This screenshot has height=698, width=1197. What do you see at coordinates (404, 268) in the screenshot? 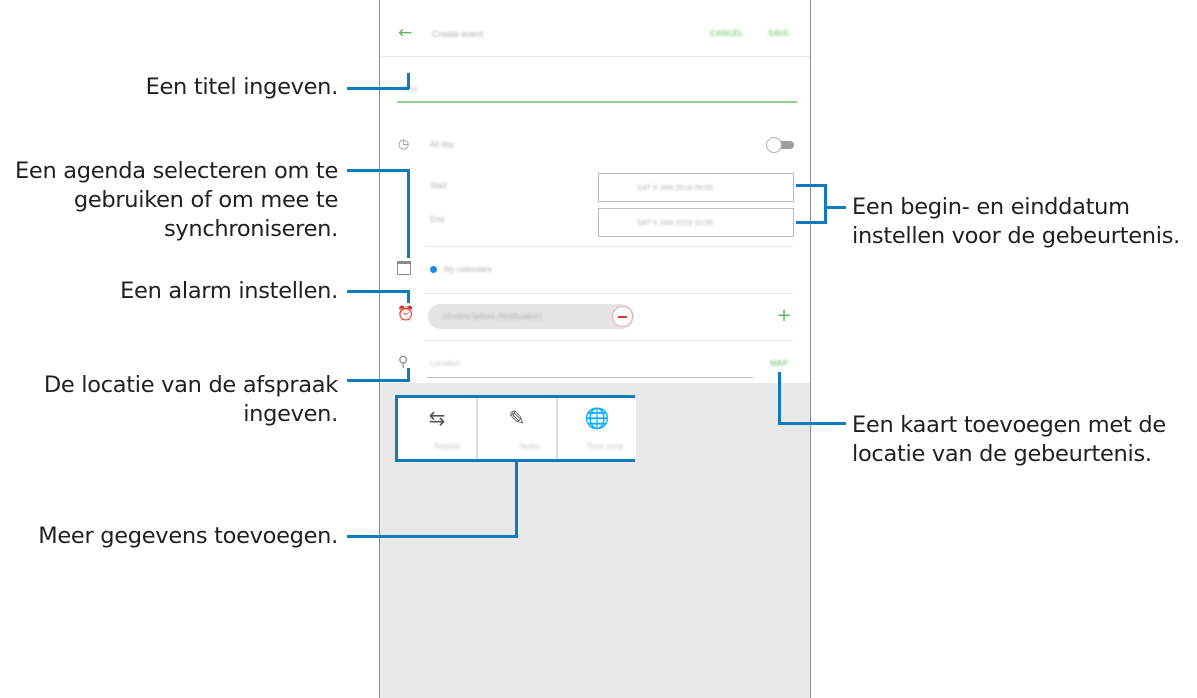
I see `calendar-icon` at bounding box center [404, 268].